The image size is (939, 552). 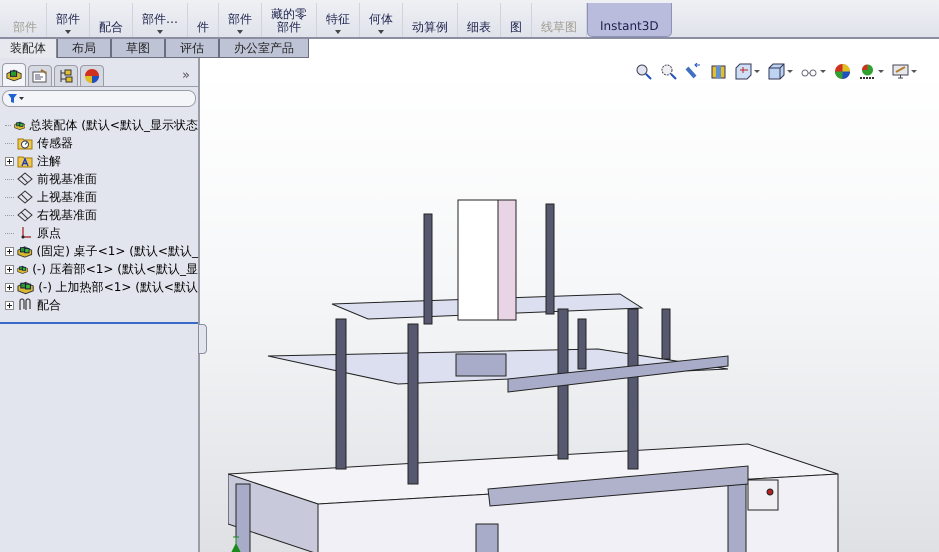 I want to click on hierarchy-icon, so click(x=66, y=76).